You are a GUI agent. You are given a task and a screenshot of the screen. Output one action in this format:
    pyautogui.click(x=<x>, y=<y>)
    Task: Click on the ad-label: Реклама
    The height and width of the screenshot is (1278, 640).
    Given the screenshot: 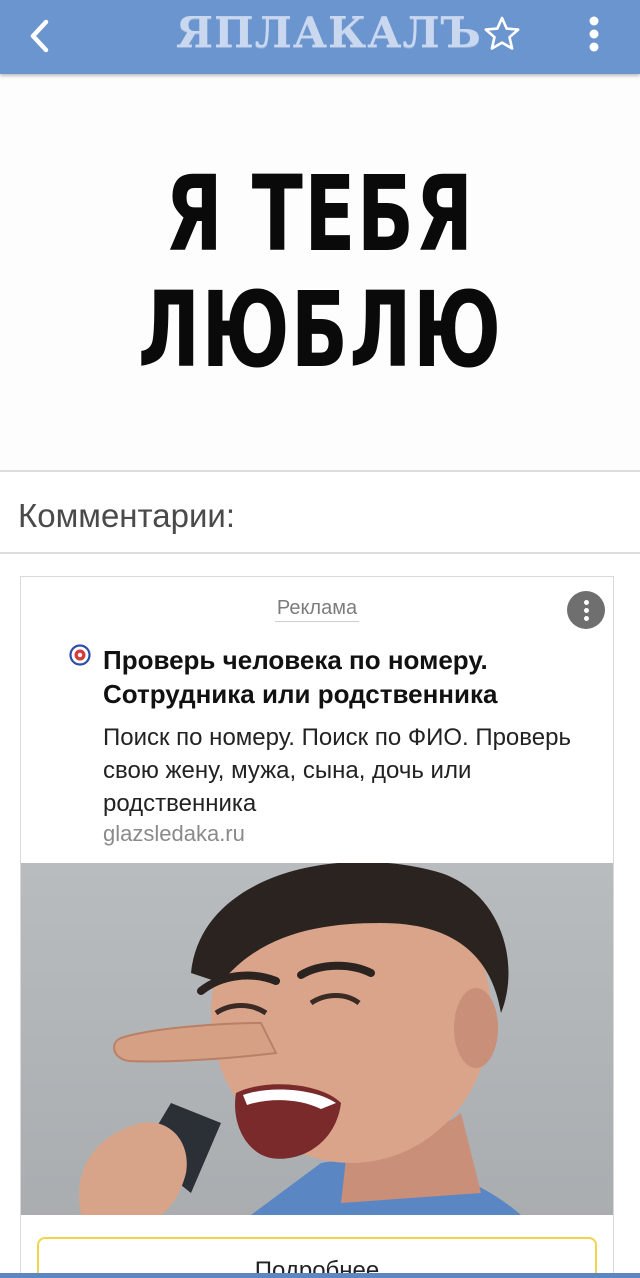 What is the action you would take?
    pyautogui.click(x=317, y=609)
    